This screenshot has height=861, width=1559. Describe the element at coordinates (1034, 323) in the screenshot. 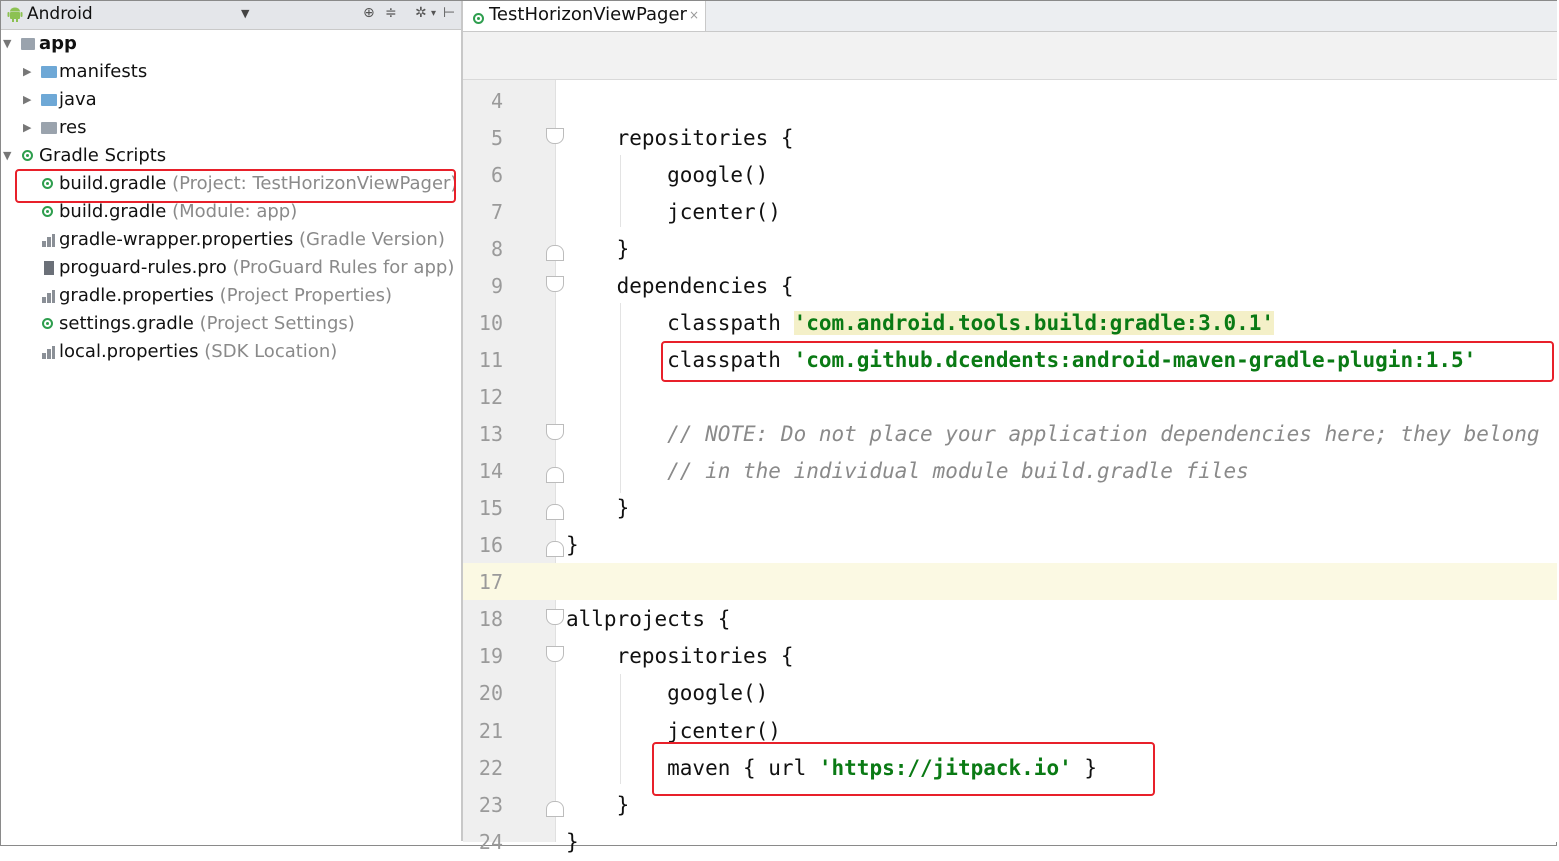

I see `code-string: 'com.android.tools.build:gradle:3.0.1'` at that location.